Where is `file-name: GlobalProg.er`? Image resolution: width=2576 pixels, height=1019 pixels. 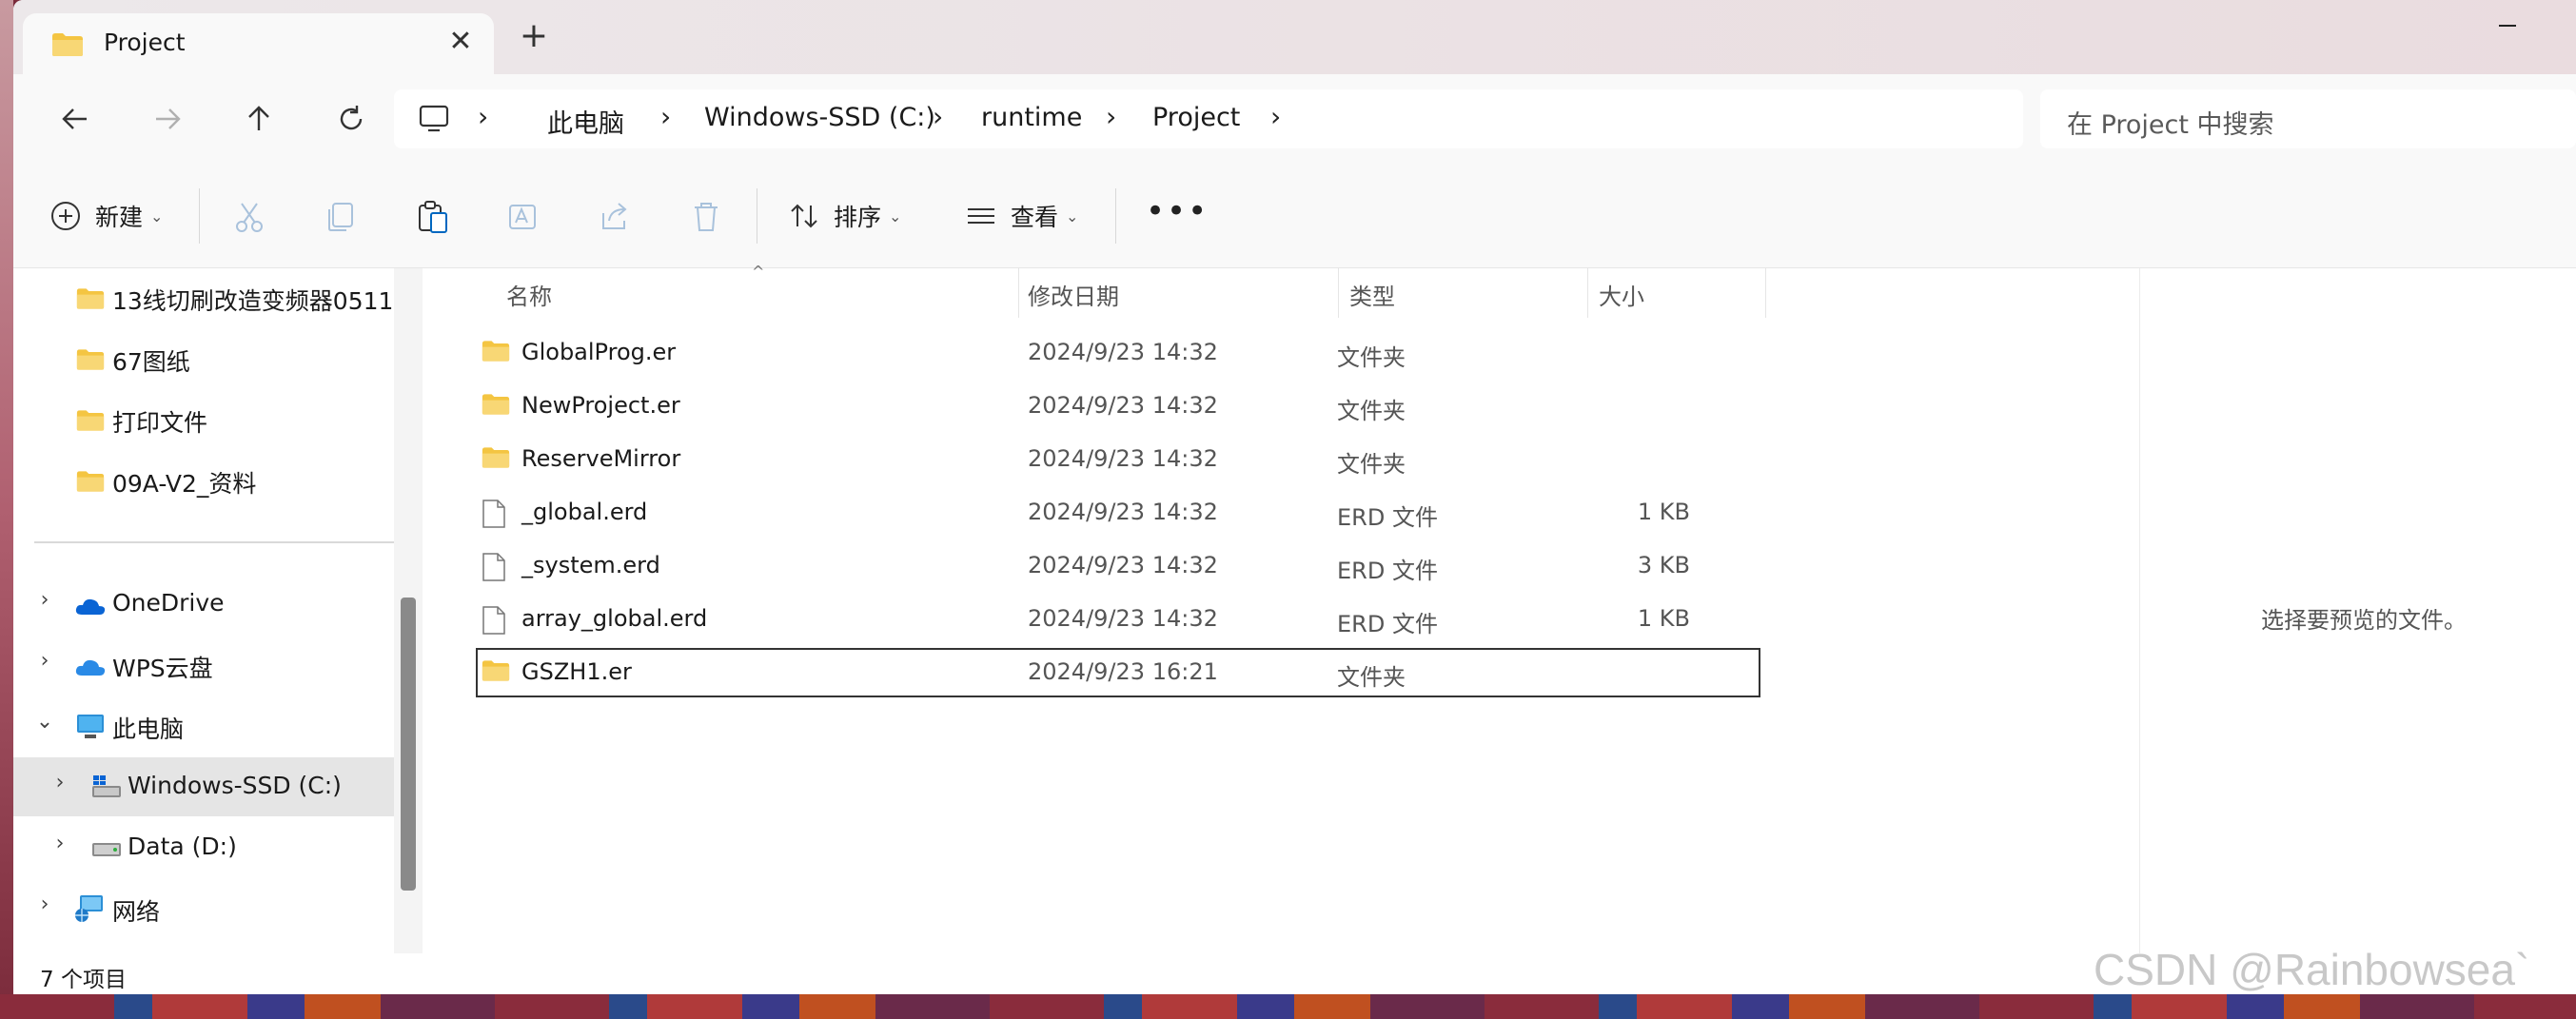
file-name: GlobalProg.er is located at coordinates (599, 352).